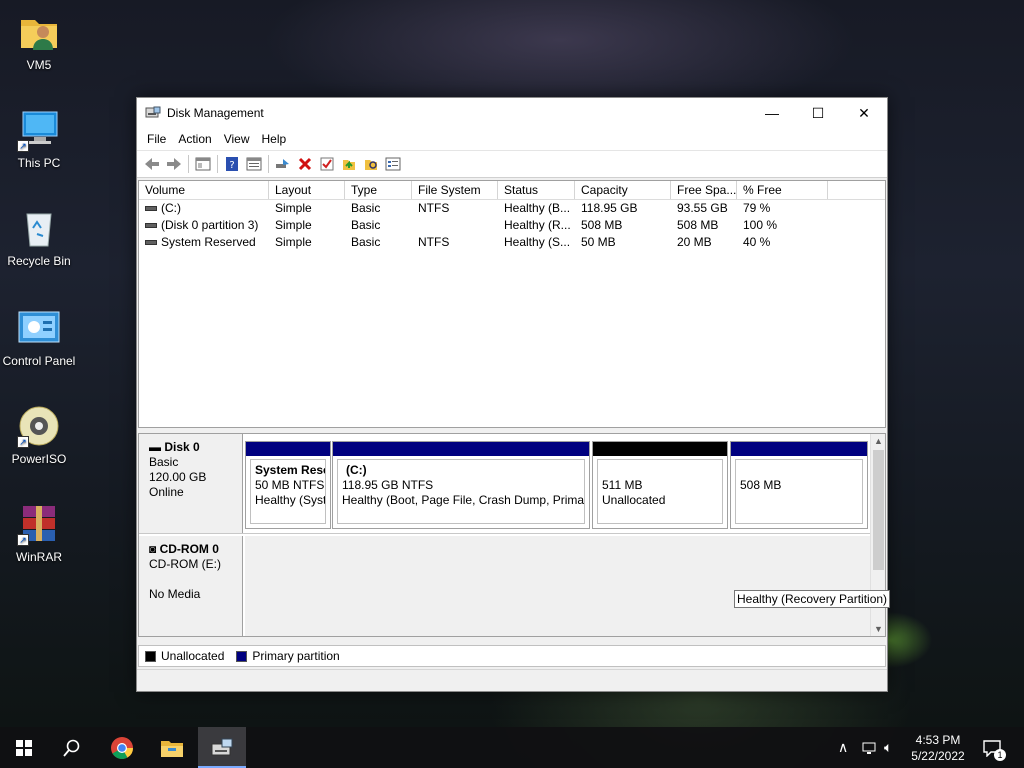  What do you see at coordinates (122, 747) in the screenshot?
I see `chrome-icon` at bounding box center [122, 747].